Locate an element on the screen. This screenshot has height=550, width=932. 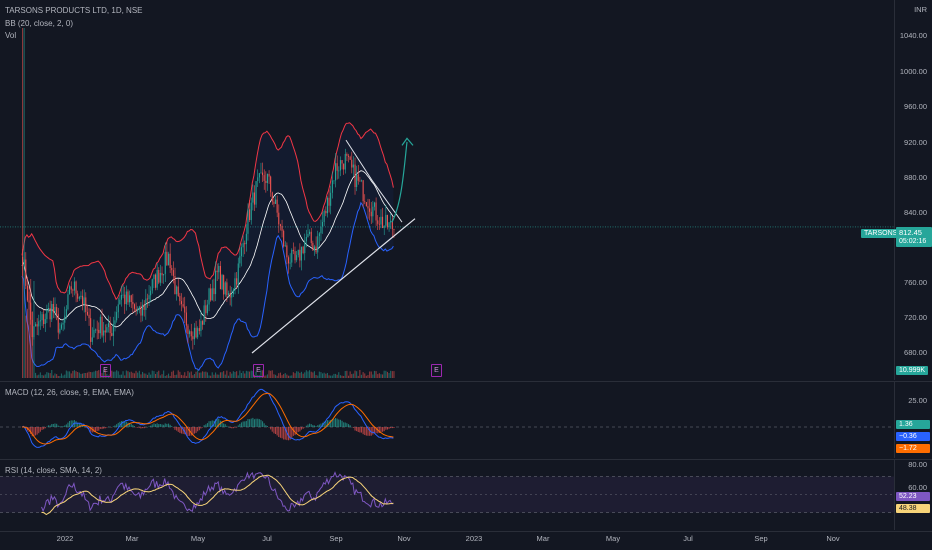
bb-legend: BB (20, close, 2, 0) is located at coordinates (39, 23).